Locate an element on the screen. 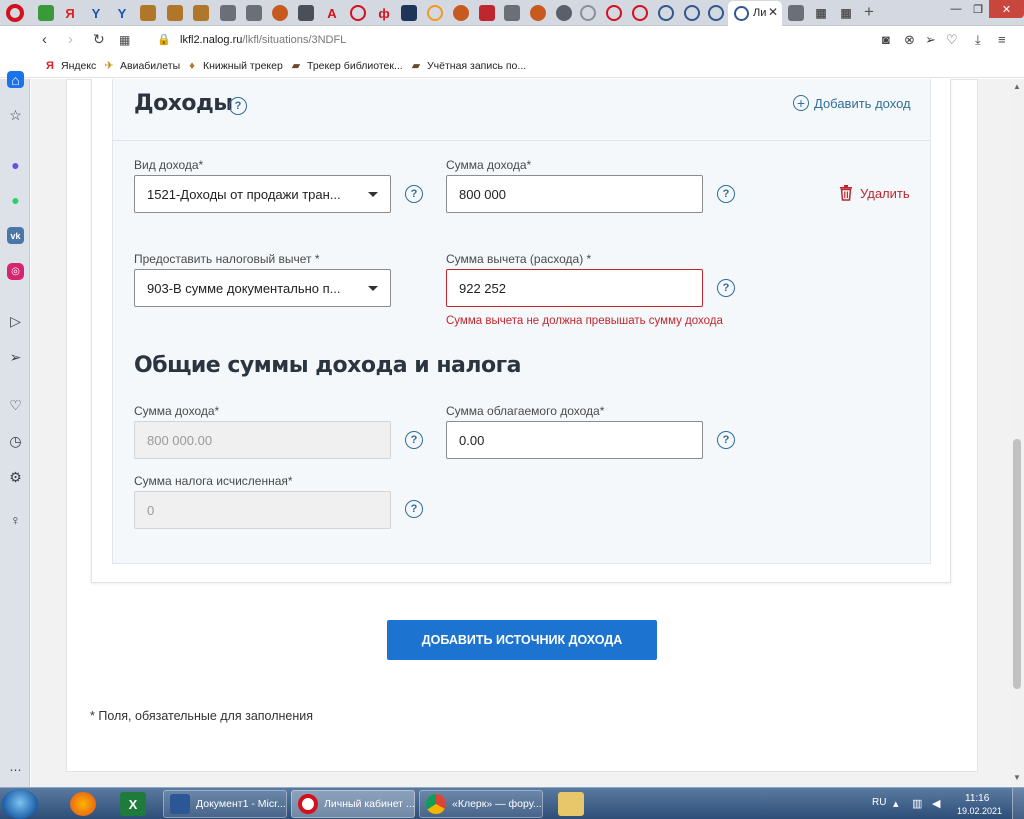  settings-icon: ⚙ is located at coordinates (15, 477).